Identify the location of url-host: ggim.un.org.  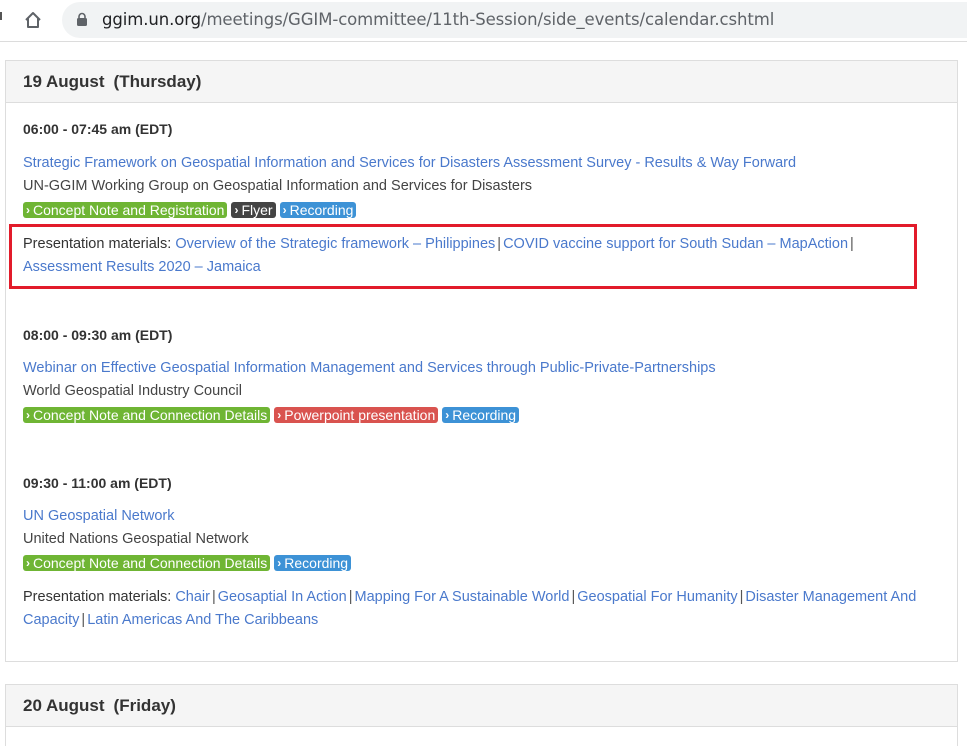
(151, 19).